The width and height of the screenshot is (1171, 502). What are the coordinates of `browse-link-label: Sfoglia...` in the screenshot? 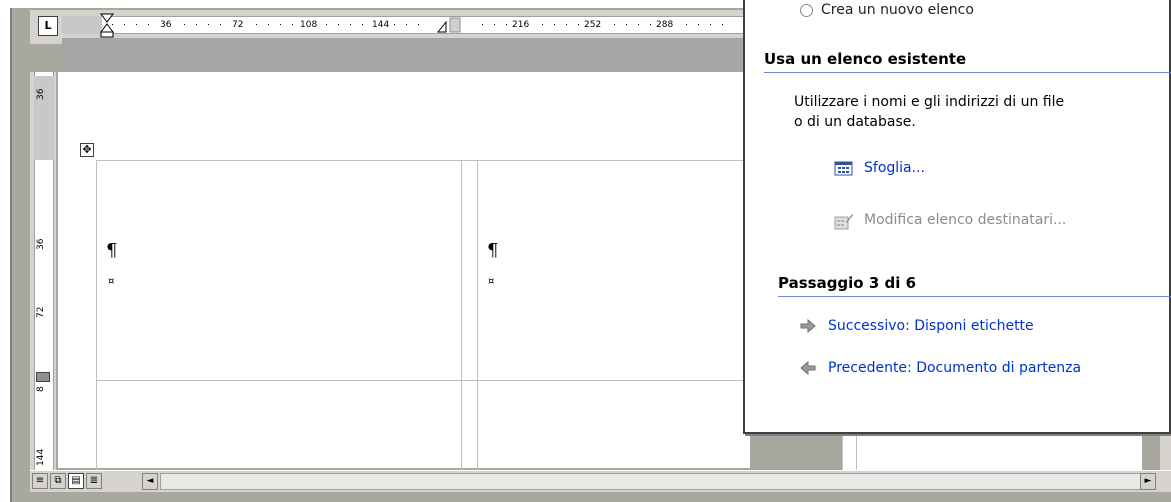 It's located at (894, 168).